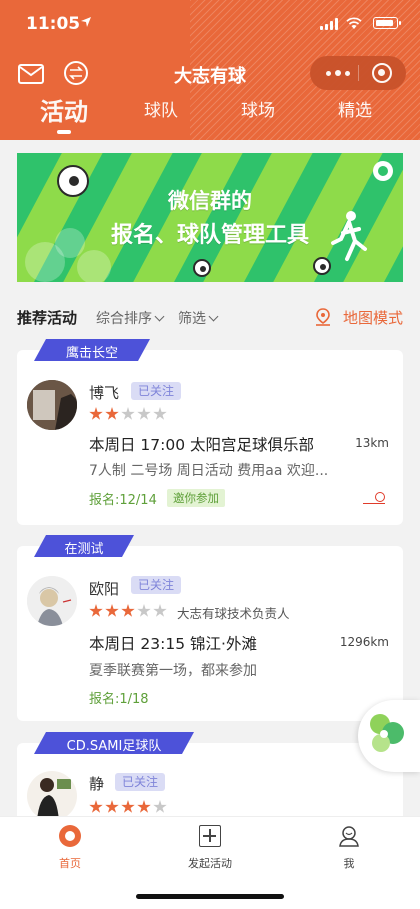 The width and height of the screenshot is (420, 909). I want to click on top-tabs: 活动 球队 球场 精选, so click(210, 118).